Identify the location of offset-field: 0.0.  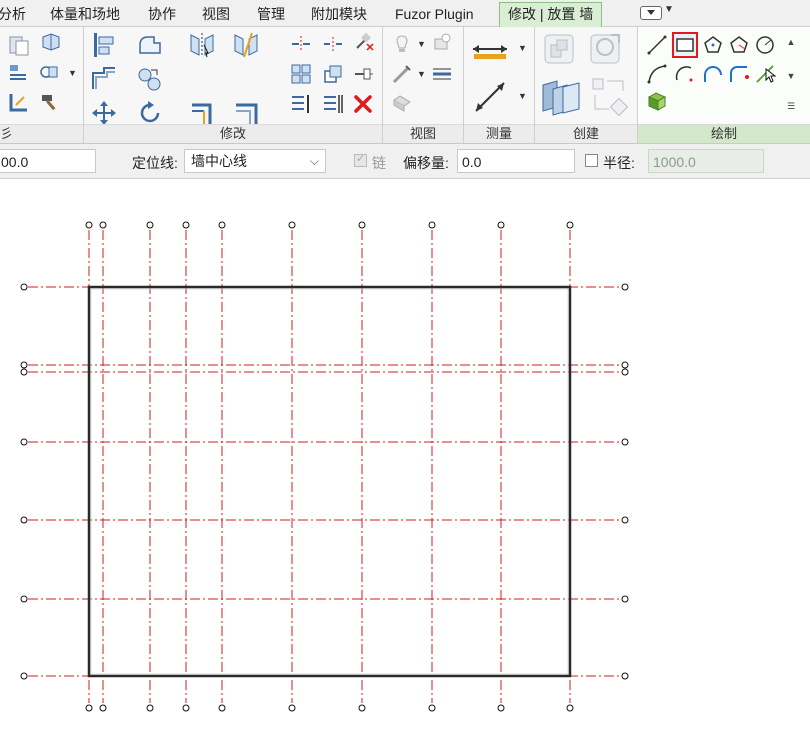
(516, 161).